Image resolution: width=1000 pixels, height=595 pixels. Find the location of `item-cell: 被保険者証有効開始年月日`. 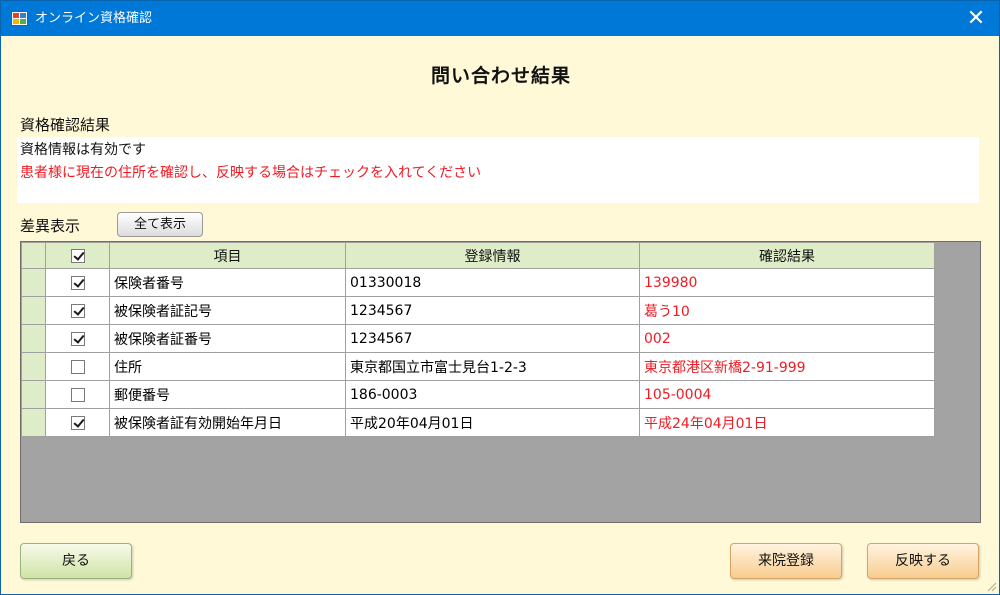

item-cell: 被保険者証有効開始年月日 is located at coordinates (227, 422).